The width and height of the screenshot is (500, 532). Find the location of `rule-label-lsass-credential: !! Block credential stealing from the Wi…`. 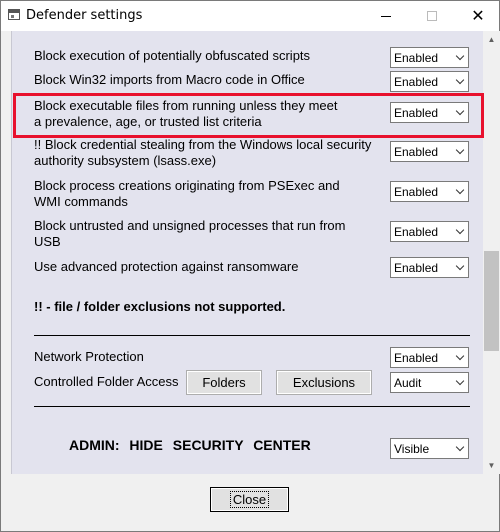

rule-label-lsass-credential: !! Block credential stealing from the Wi… is located at coordinates (203, 152).